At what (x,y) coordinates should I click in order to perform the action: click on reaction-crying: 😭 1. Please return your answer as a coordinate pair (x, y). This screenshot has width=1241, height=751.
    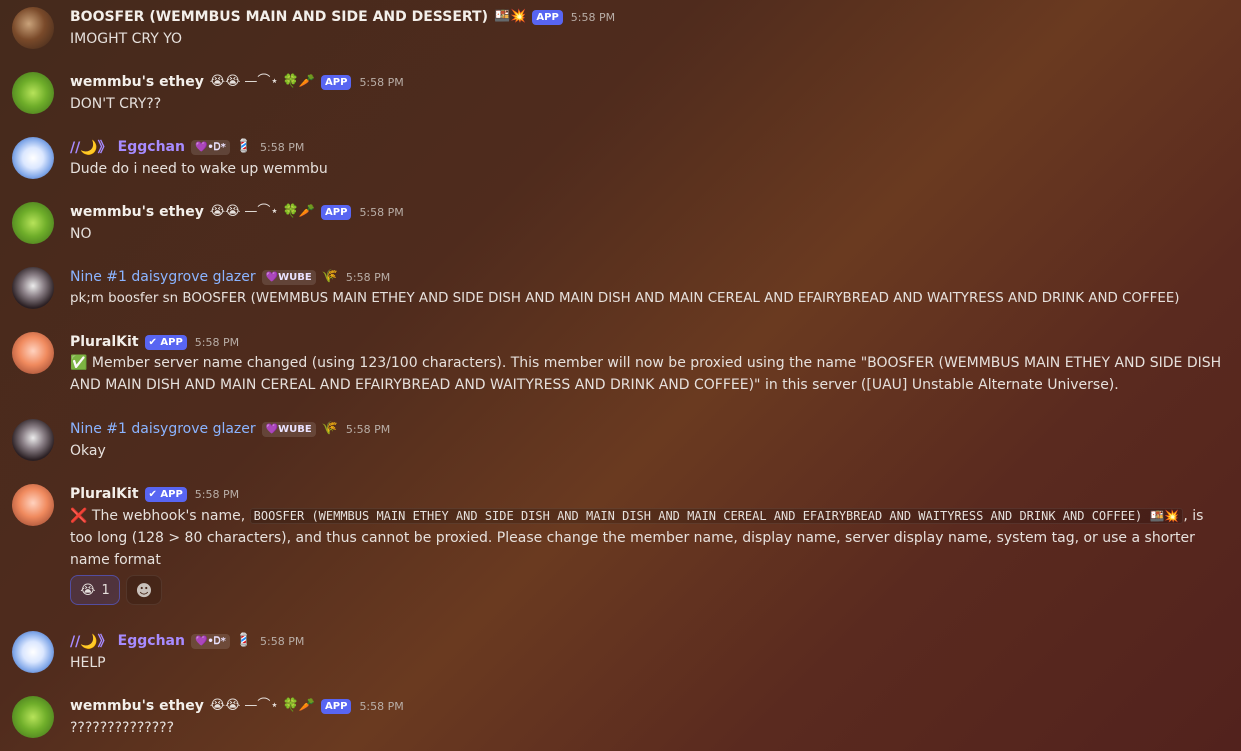
    Looking at the image, I should click on (95, 590).